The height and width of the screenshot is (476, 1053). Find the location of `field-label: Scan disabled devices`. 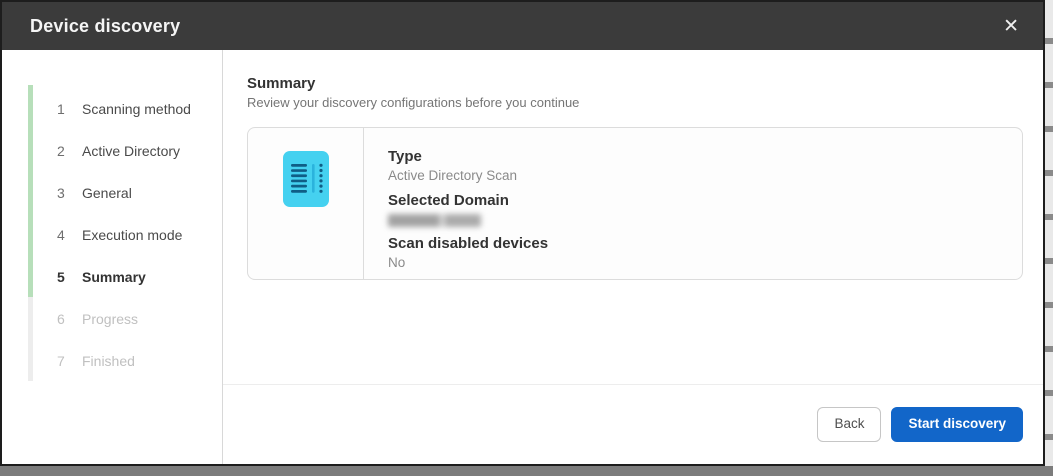

field-label: Scan disabled devices is located at coordinates (468, 243).